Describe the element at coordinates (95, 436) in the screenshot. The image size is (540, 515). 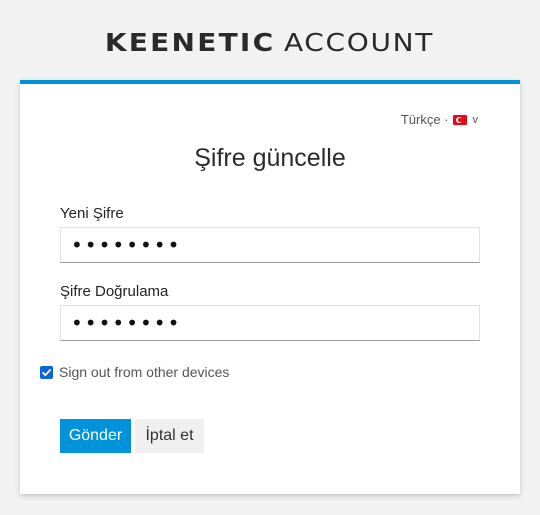
I see `submit-button: Gönder` at that location.